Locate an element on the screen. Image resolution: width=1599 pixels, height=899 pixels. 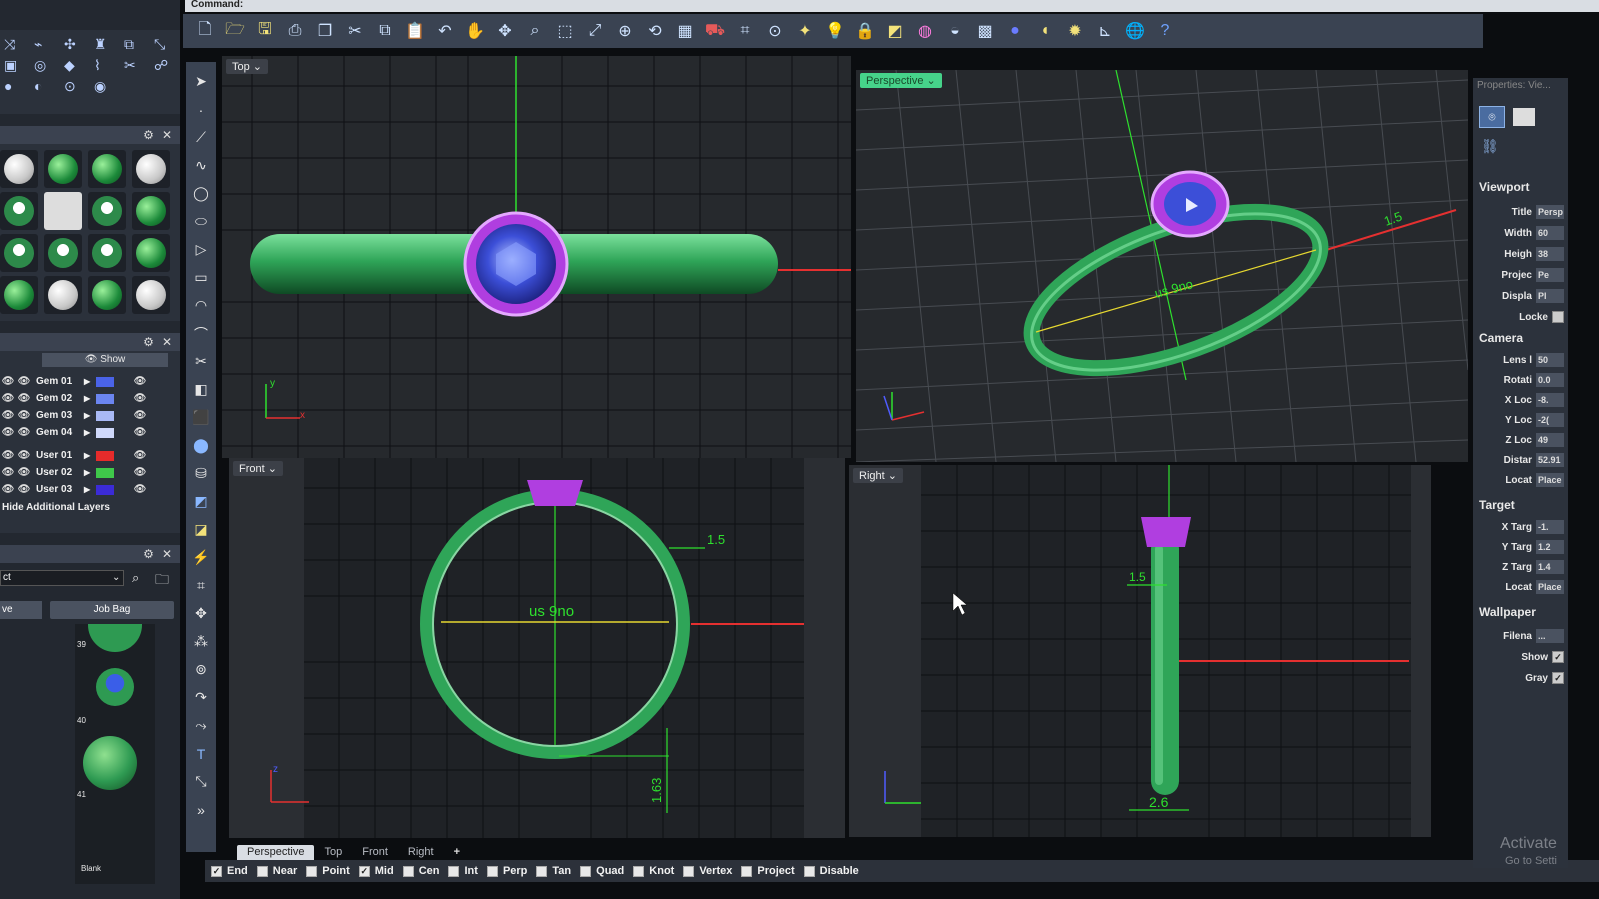
open-folder-icon: 🗁 is located at coordinates (235, 31).